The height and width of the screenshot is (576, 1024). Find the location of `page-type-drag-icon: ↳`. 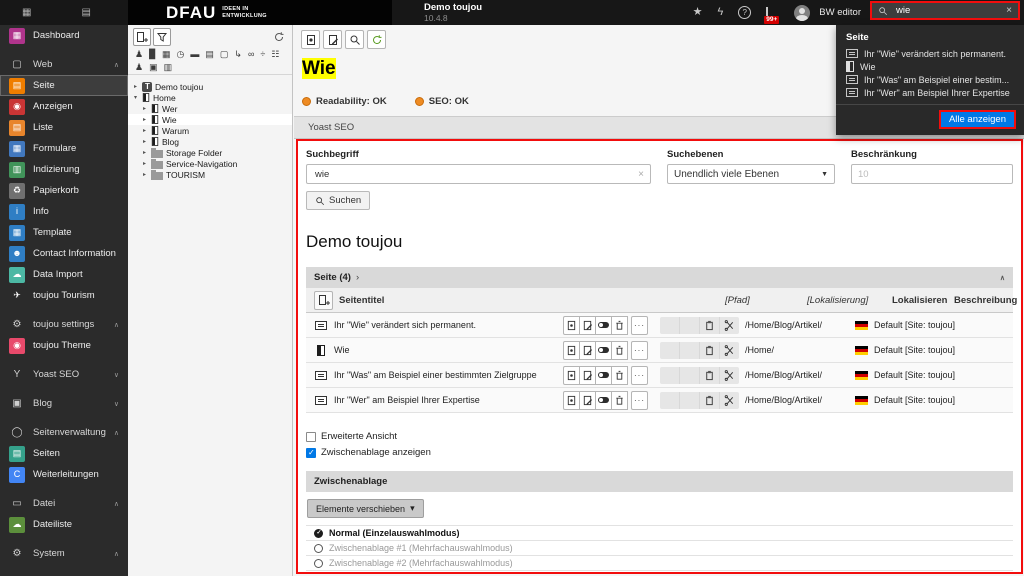

page-type-drag-icon: ↳ is located at coordinates (238, 54).